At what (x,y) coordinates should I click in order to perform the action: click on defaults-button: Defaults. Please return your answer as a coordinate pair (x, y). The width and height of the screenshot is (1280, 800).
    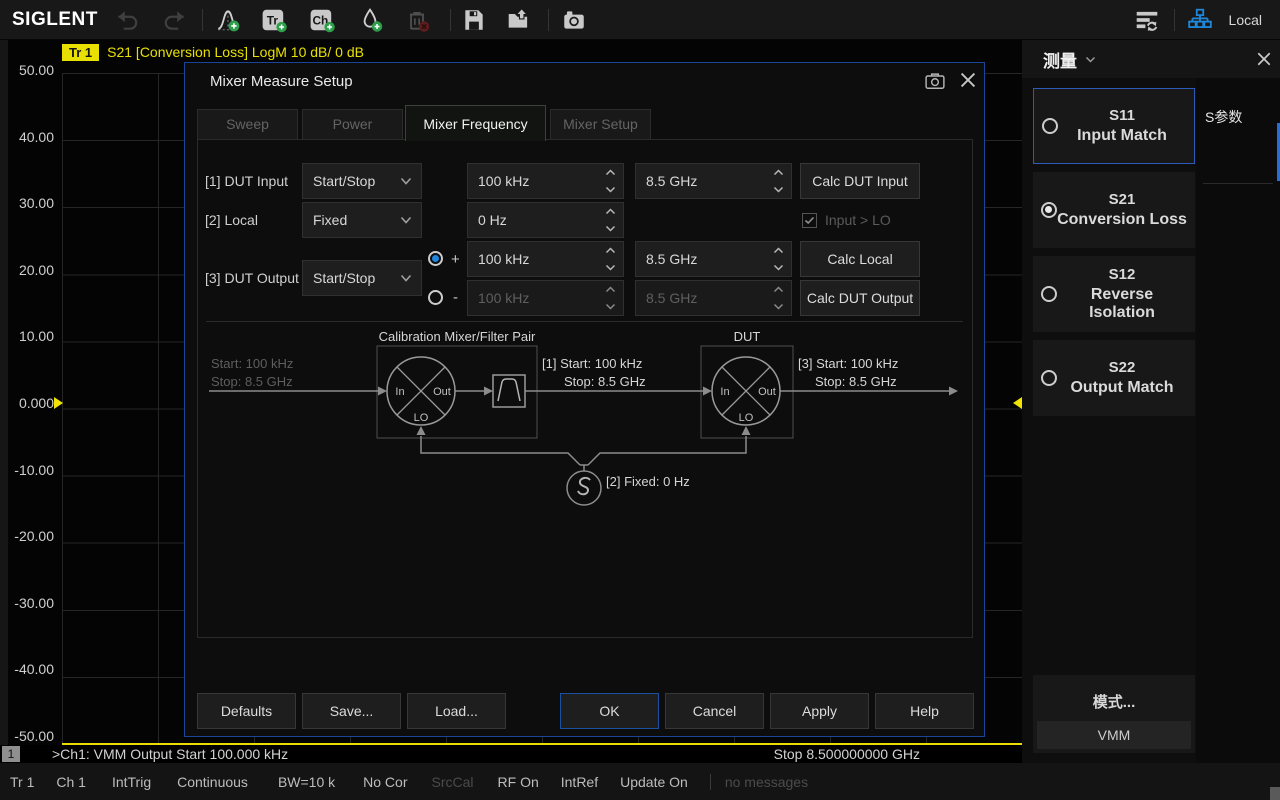
    Looking at the image, I should click on (246, 711).